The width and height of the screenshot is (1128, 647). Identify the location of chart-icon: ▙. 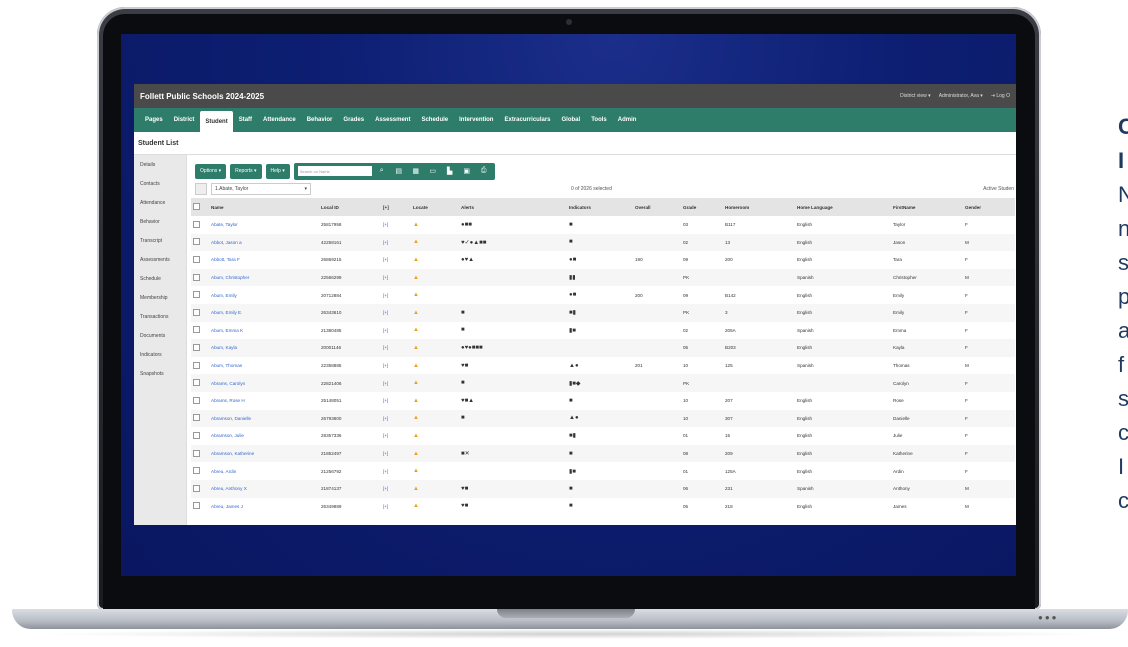
(450, 171).